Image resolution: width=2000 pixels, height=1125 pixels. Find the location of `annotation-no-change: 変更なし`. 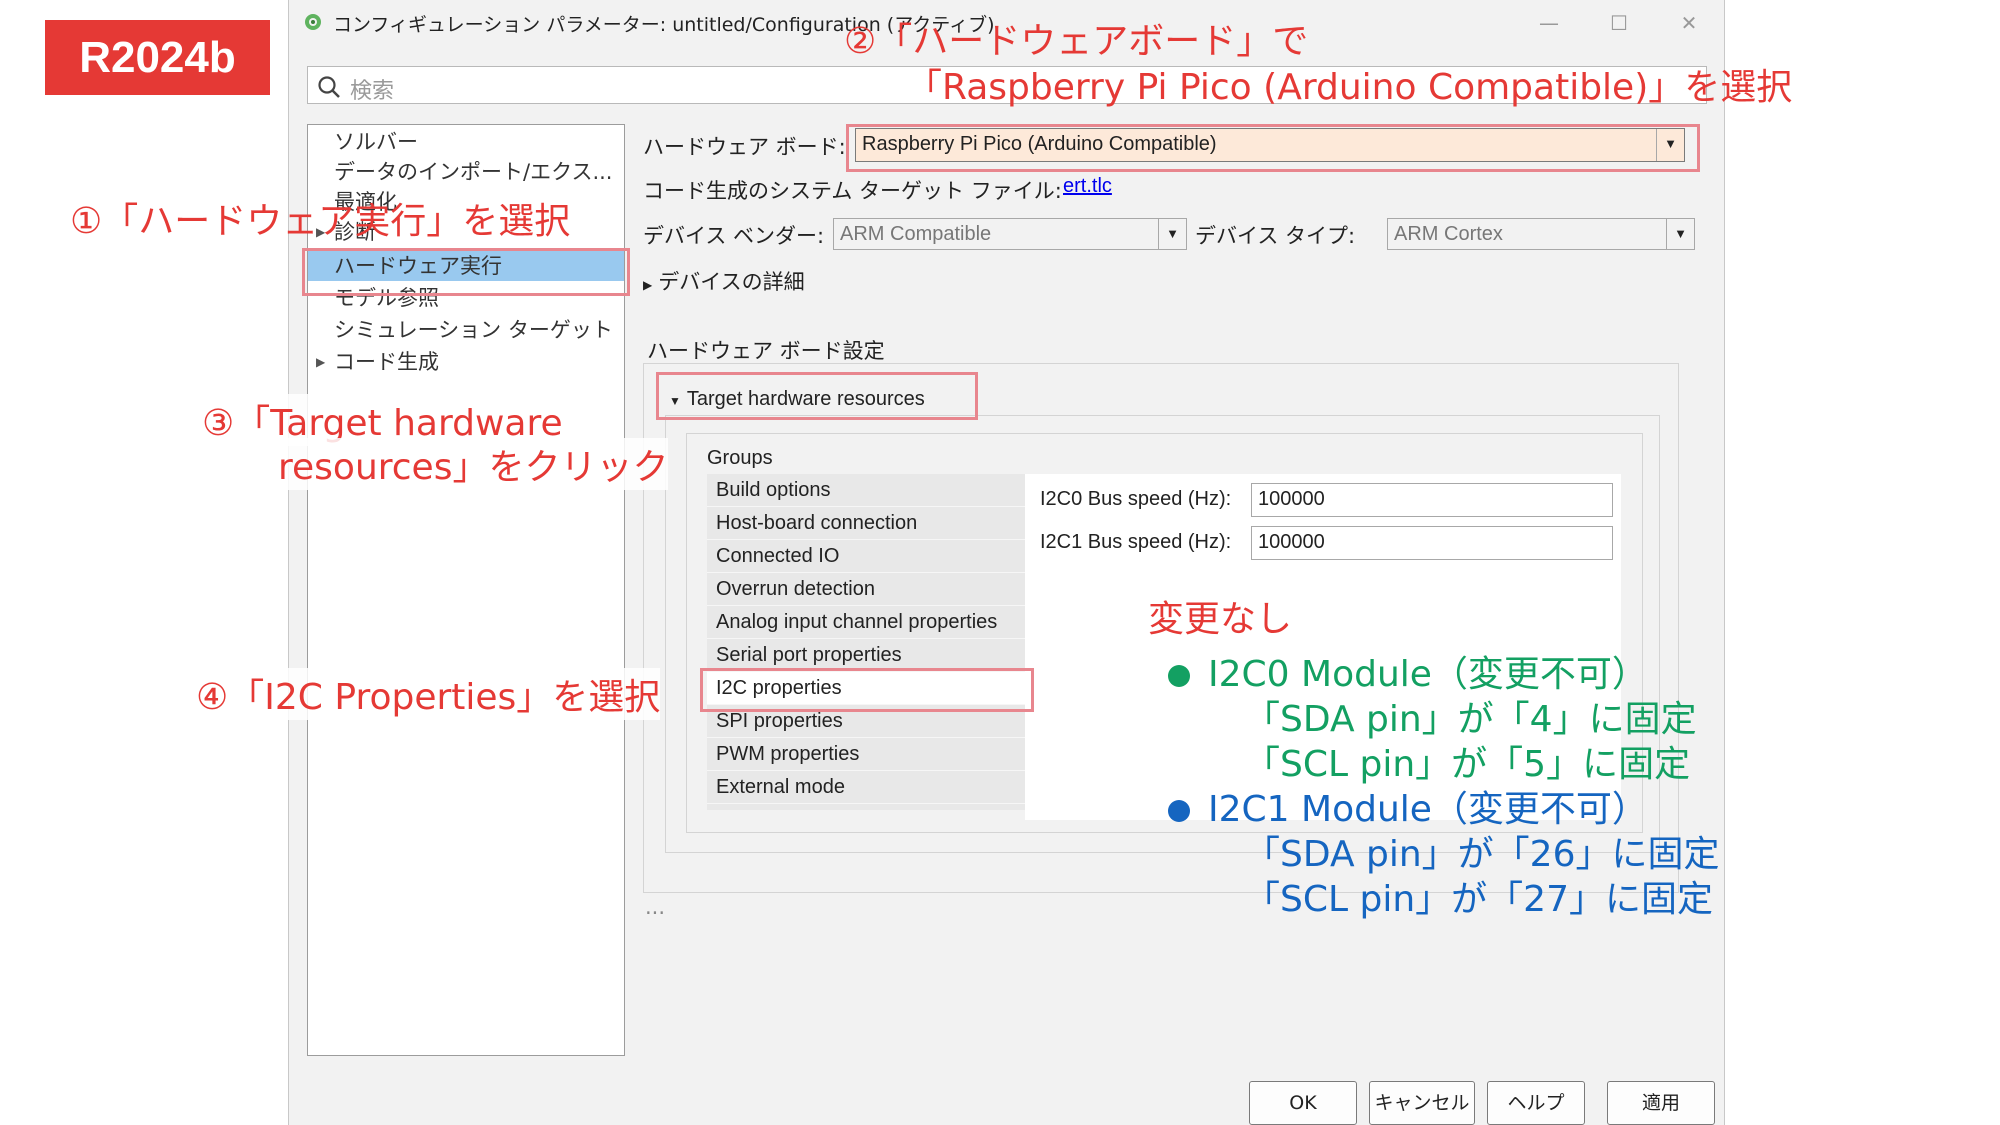

annotation-no-change: 変更なし is located at coordinates (1220, 619).